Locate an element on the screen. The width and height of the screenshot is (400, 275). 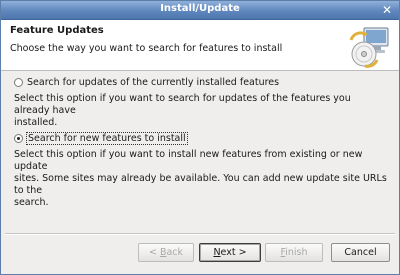
finish-label-rest: inish is located at coordinates (296, 252).